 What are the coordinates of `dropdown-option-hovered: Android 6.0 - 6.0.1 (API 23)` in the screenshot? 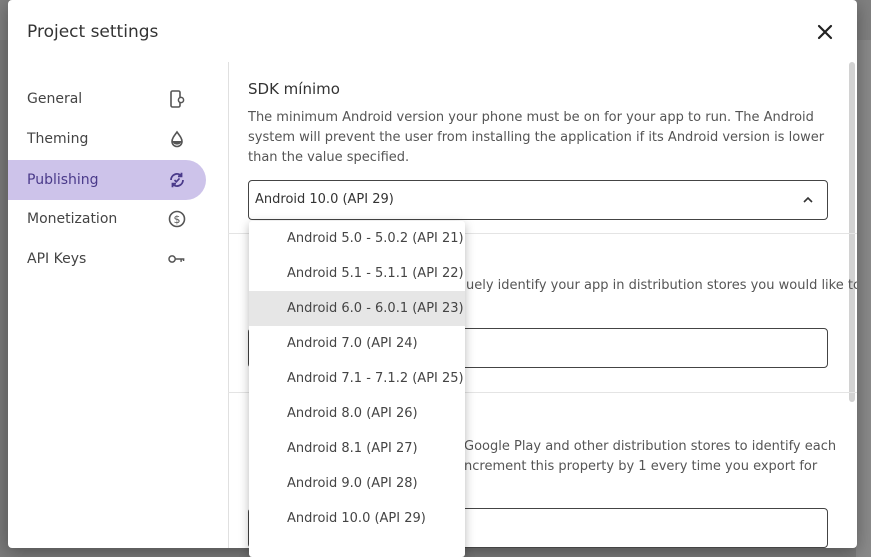 It's located at (357, 308).